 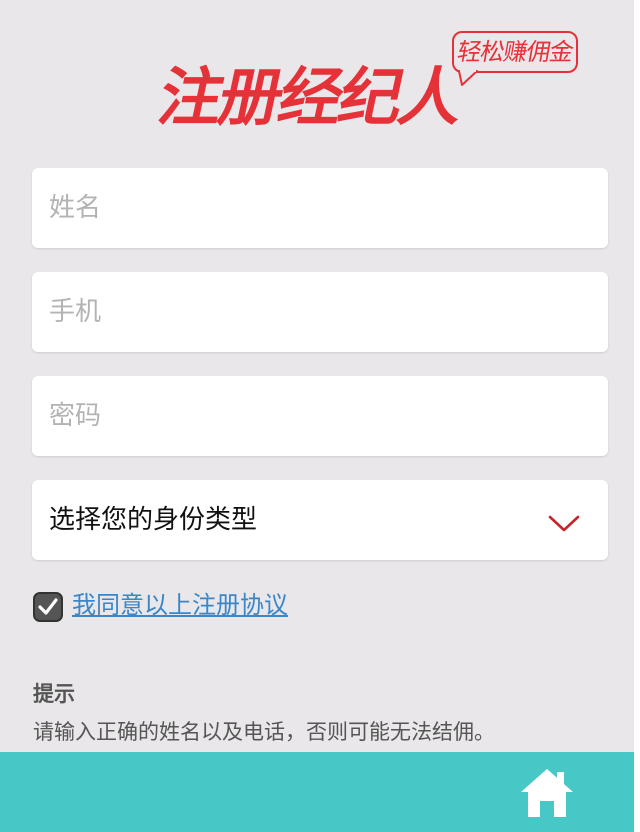 What do you see at coordinates (264, 732) in the screenshot?
I see `tip-text: 请输入正确的姓名以及电话，否则可能无法结佣。` at bounding box center [264, 732].